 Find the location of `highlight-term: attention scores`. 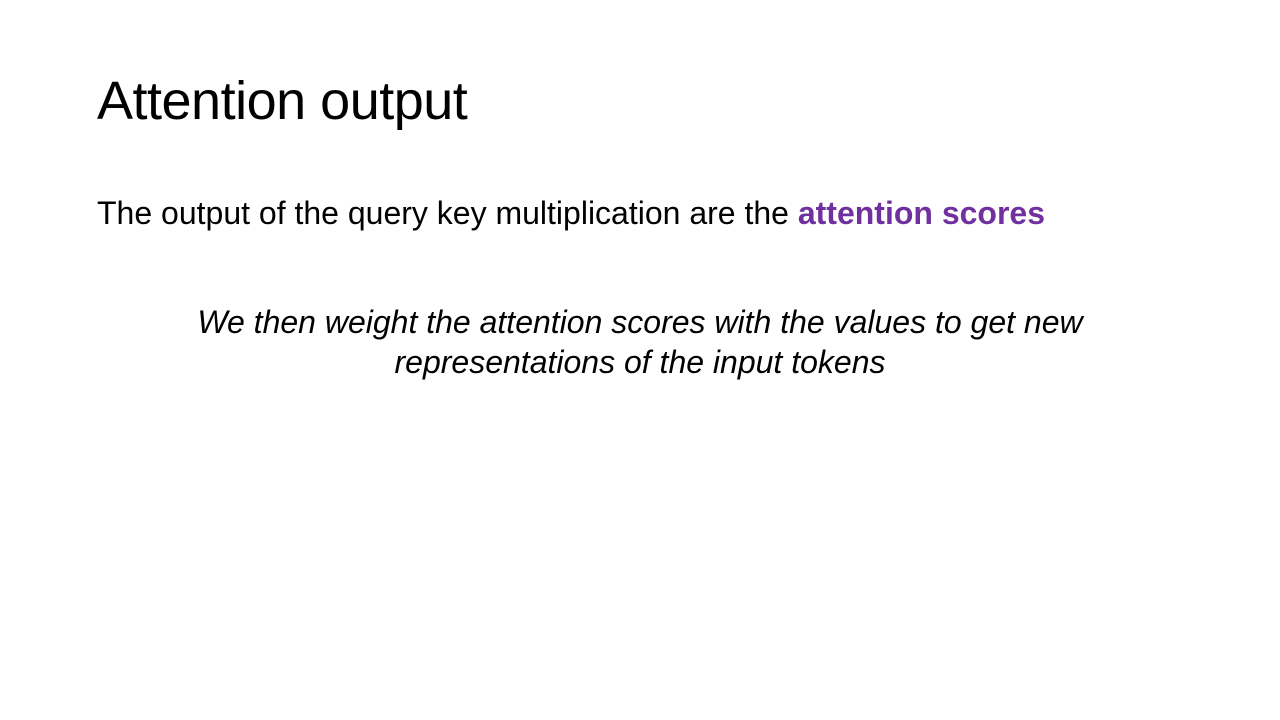

highlight-term: attention scores is located at coordinates (921, 213).